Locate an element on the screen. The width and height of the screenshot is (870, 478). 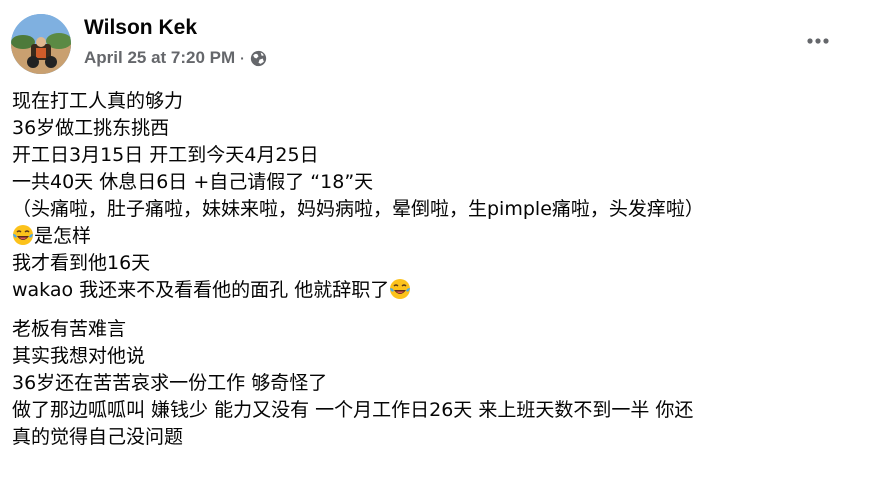
post-line-with-emoji: 是怎样 is located at coordinates (436, 236).